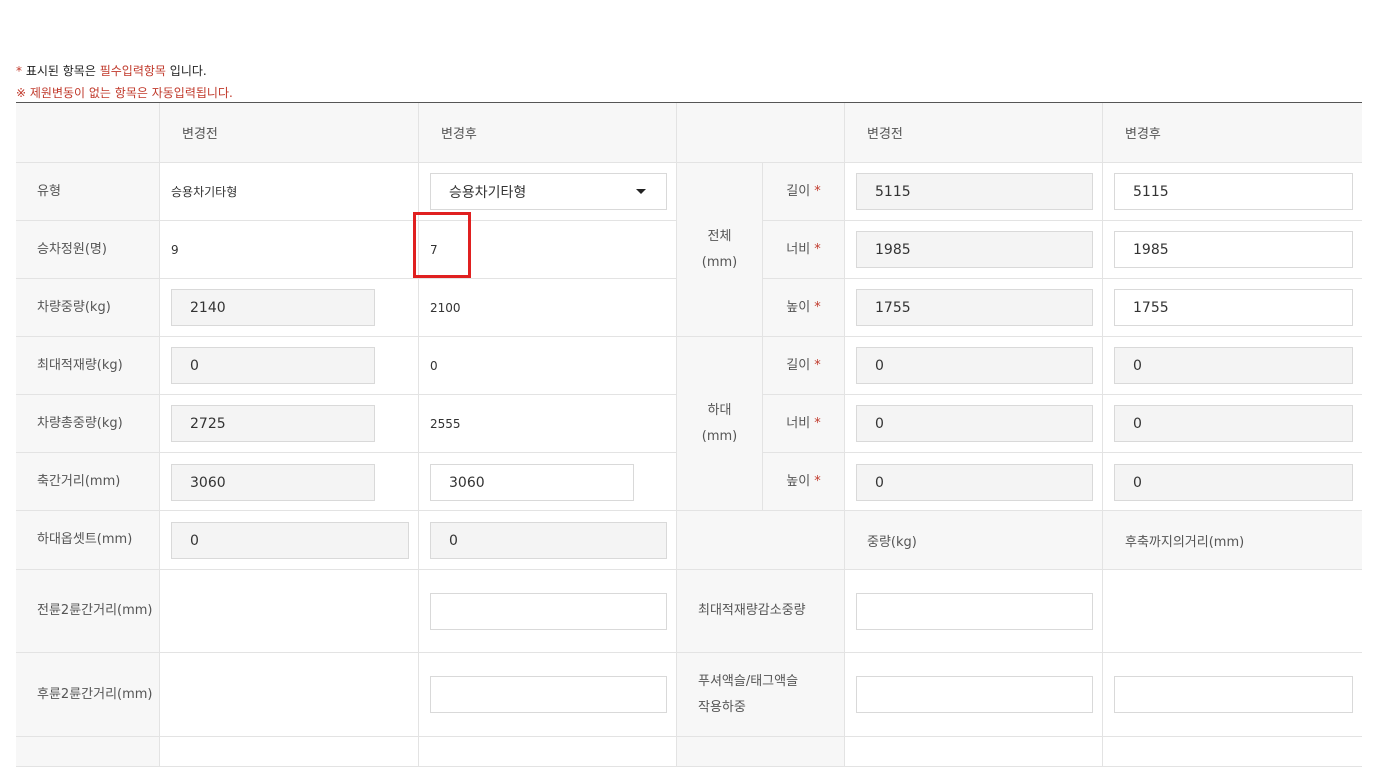 The height and width of the screenshot is (767, 1384). What do you see at coordinates (1233, 694) in the screenshot?
I see `pusher-tag-axle-distance-field` at bounding box center [1233, 694].